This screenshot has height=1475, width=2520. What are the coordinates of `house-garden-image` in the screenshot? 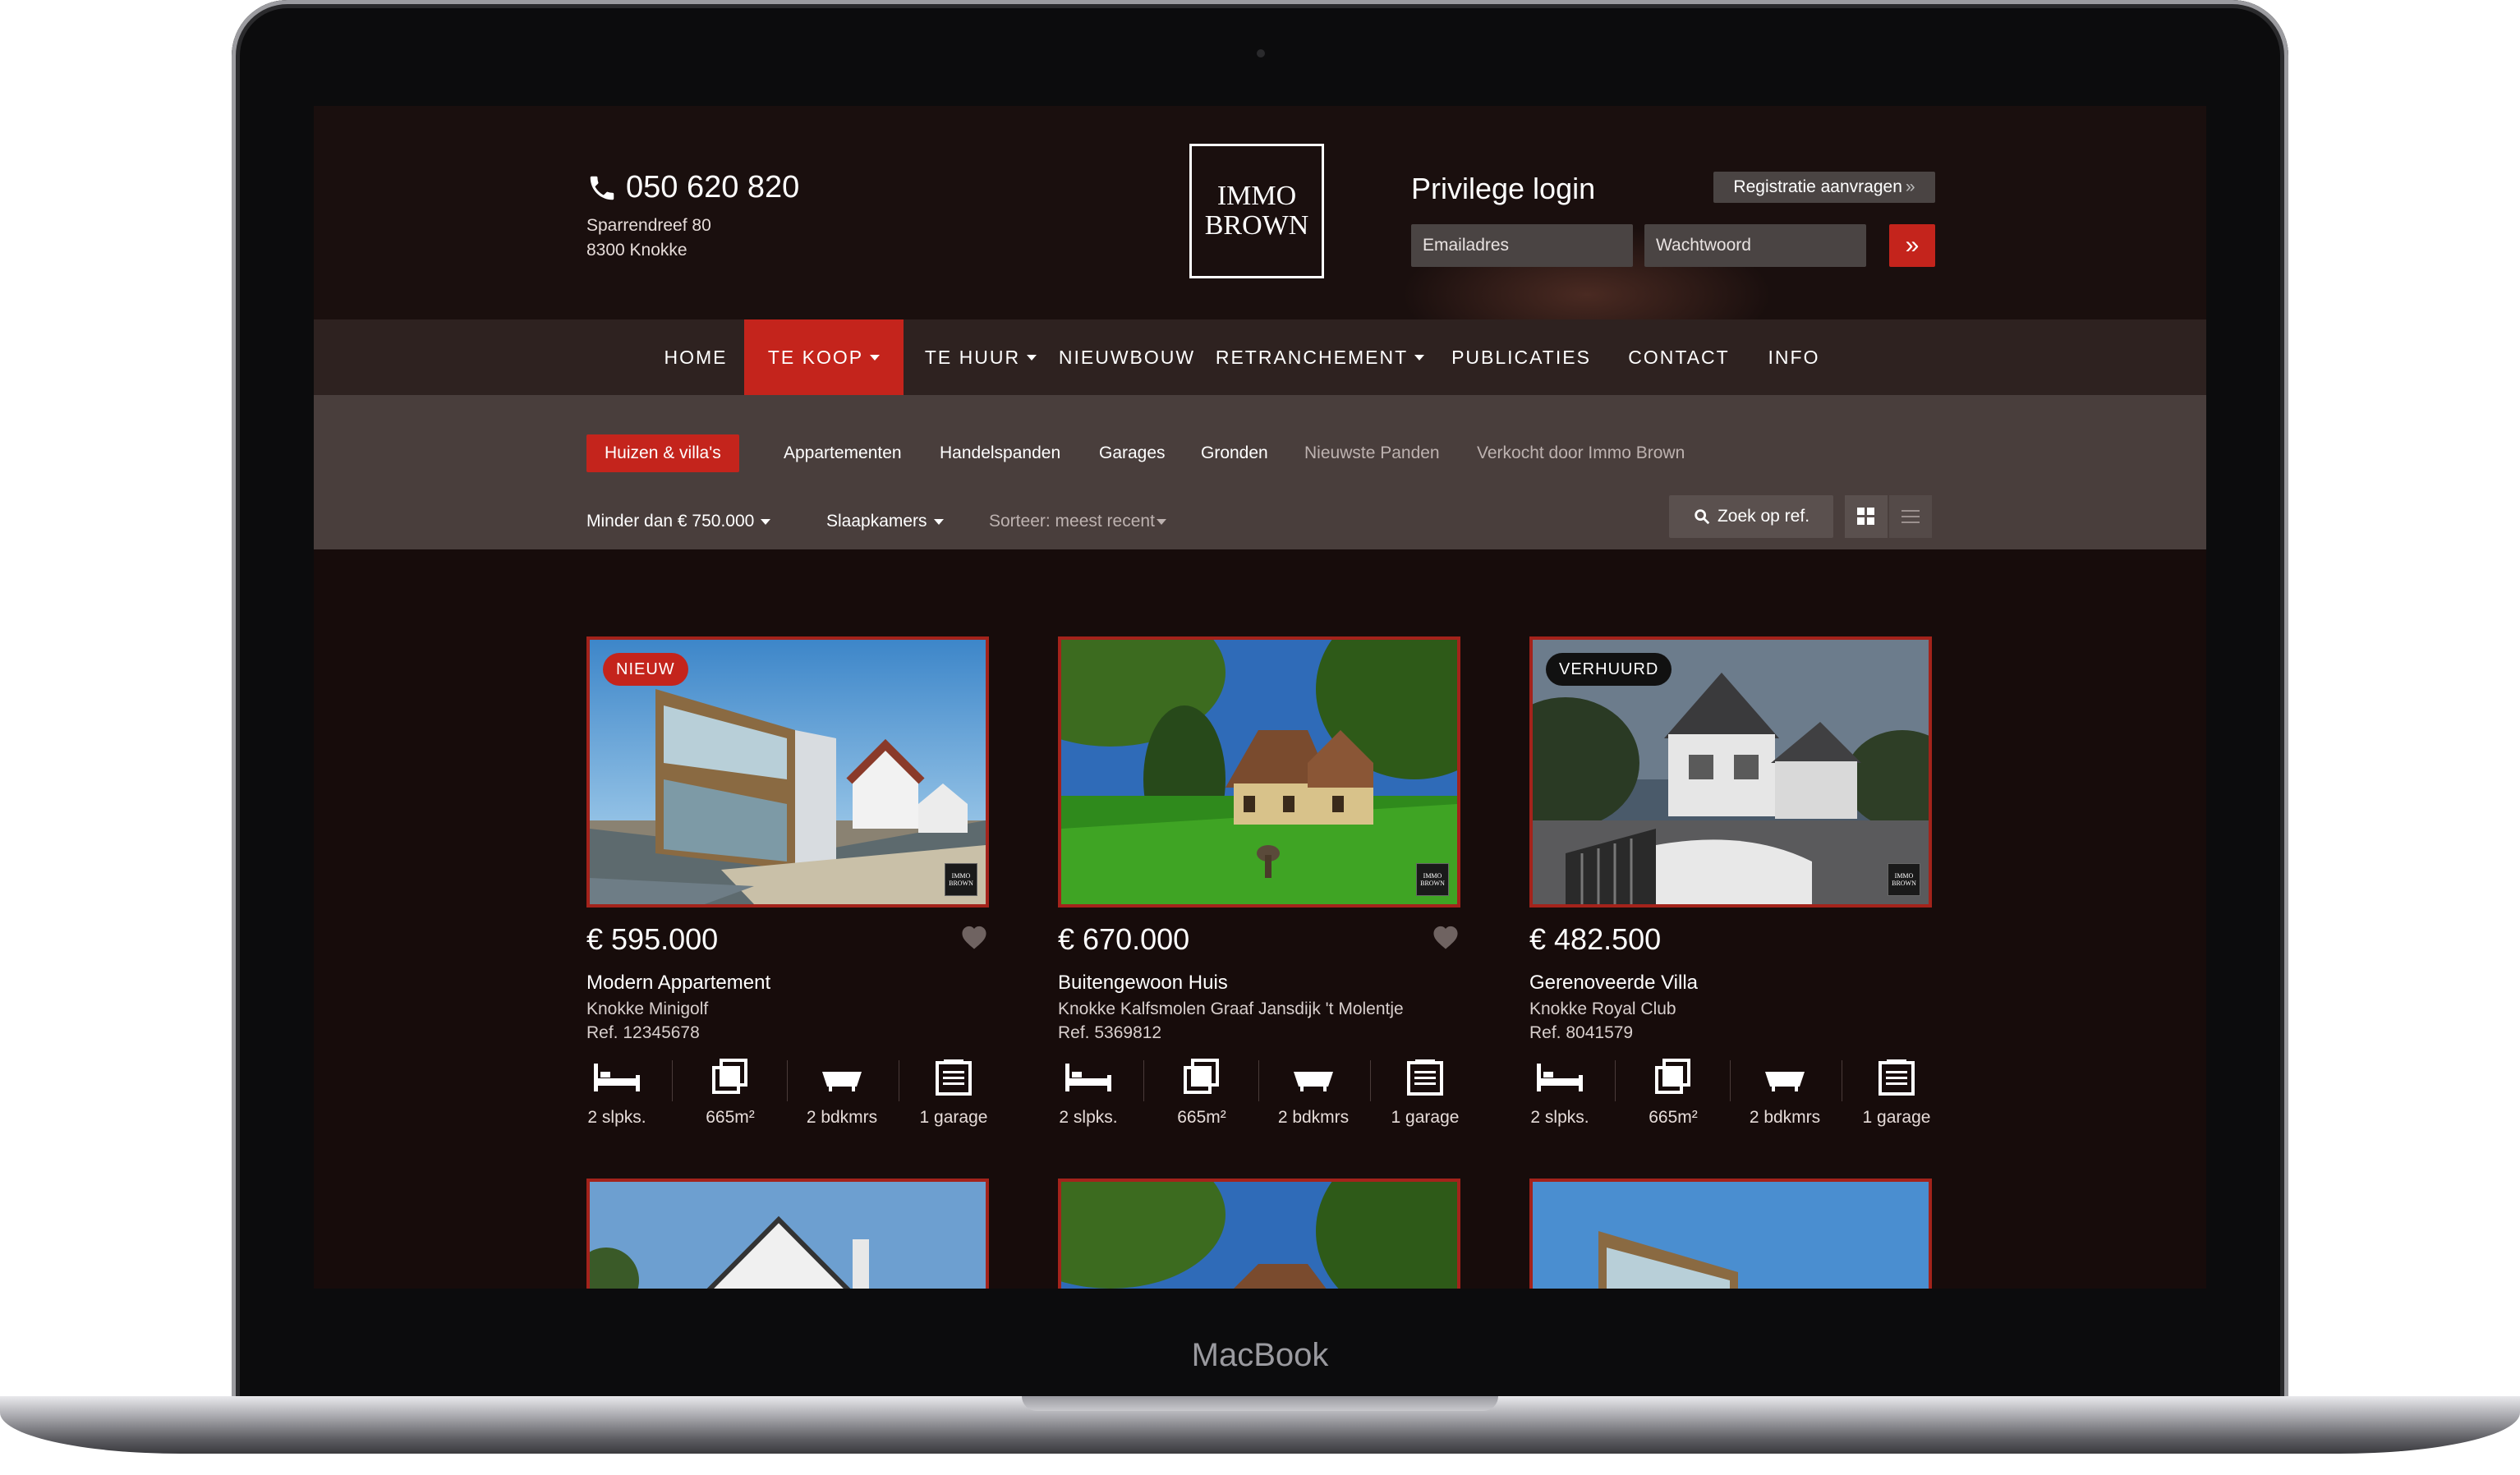 It's located at (1259, 772).